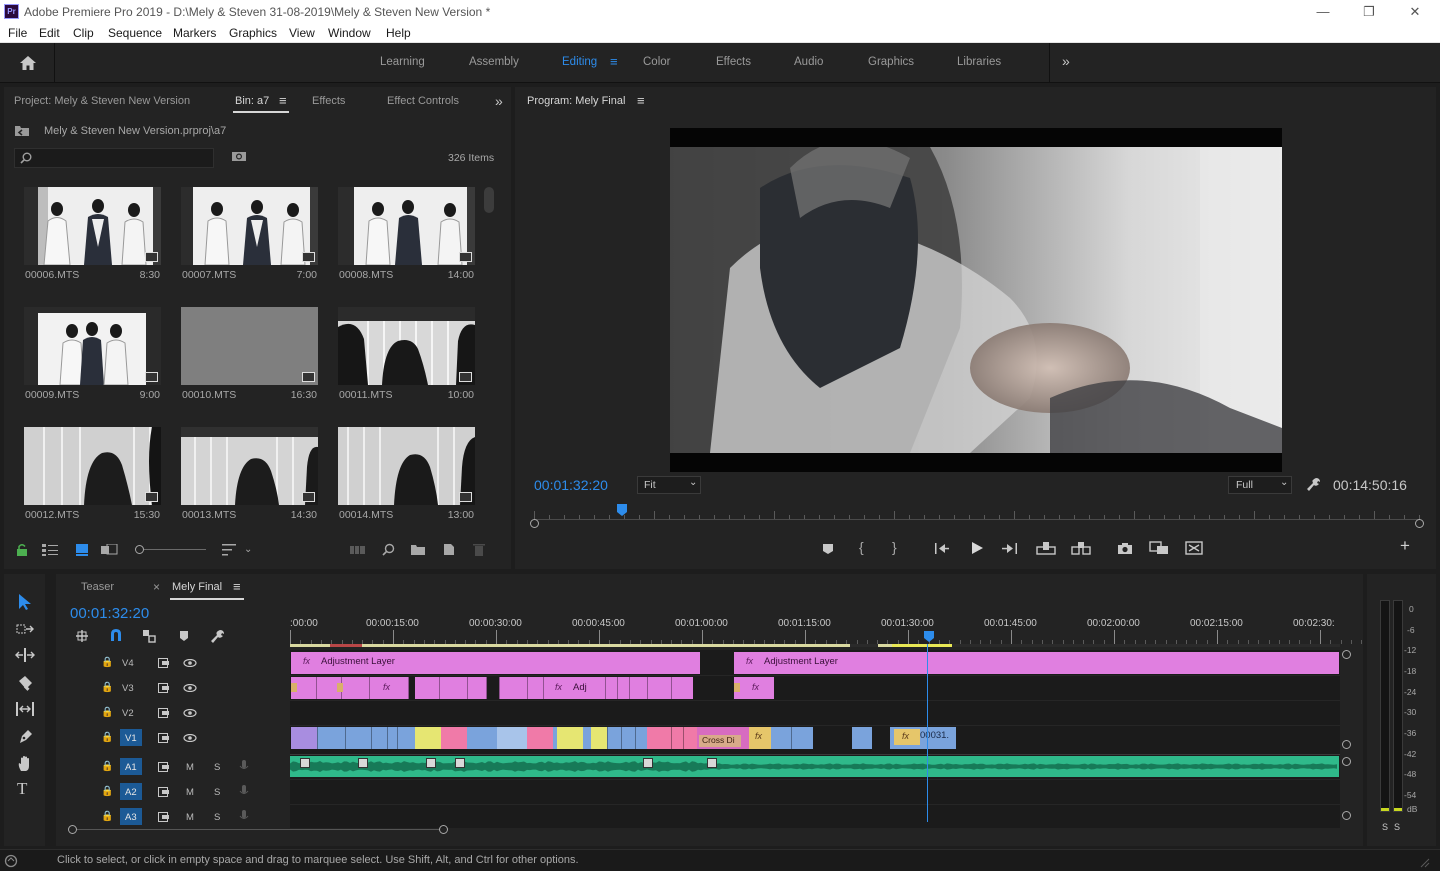 This screenshot has height=871, width=1440. I want to click on program-menu-icon: ≡, so click(641, 100).